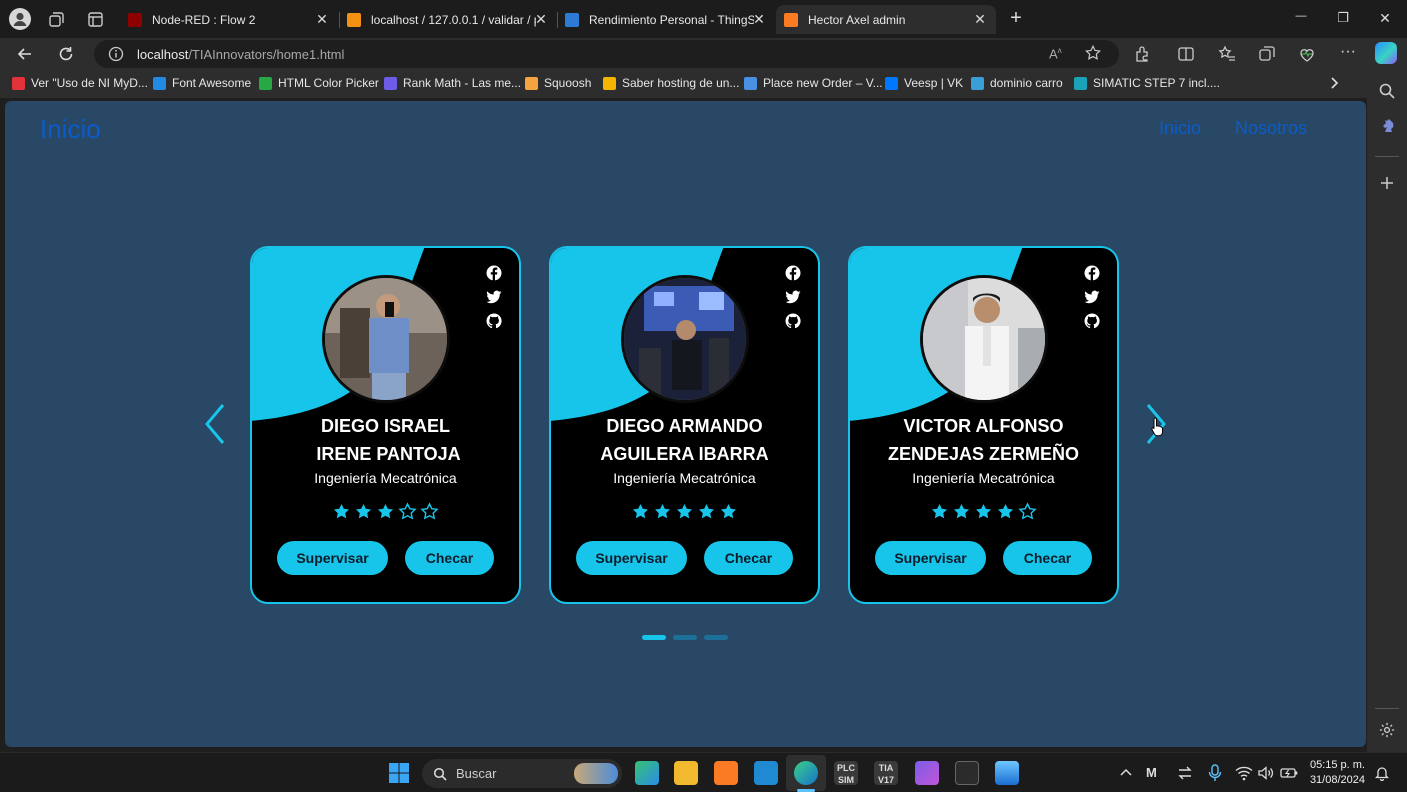 This screenshot has height=792, width=1407. I want to click on member-name-line2: IRENE PANTOJA, so click(388, 454).